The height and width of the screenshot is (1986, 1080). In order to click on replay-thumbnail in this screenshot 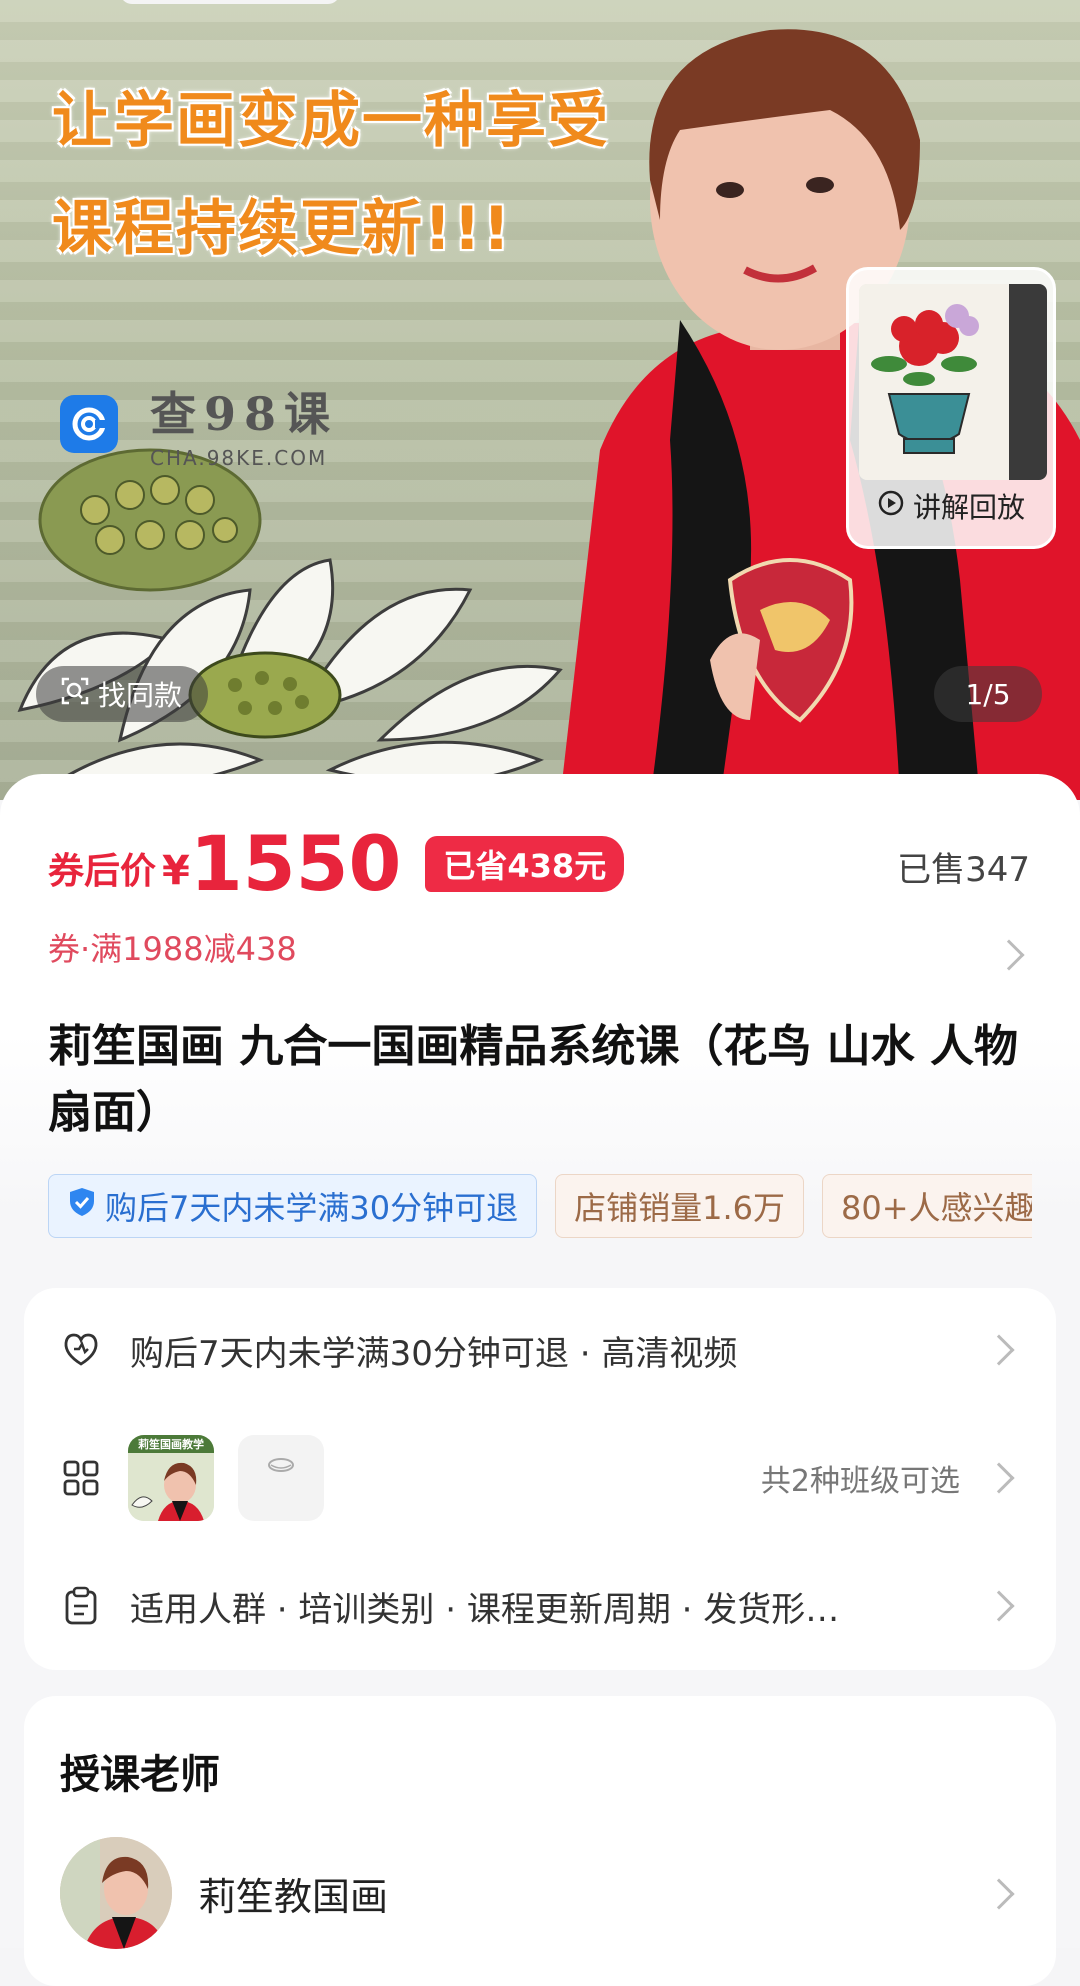, I will do `click(953, 382)`.